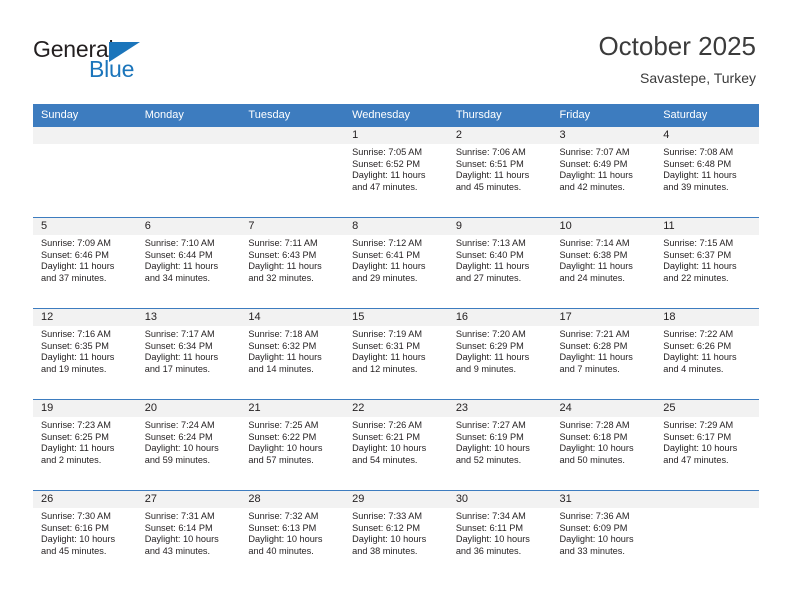  What do you see at coordinates (188, 226) in the screenshot?
I see `day-number: 6` at bounding box center [188, 226].